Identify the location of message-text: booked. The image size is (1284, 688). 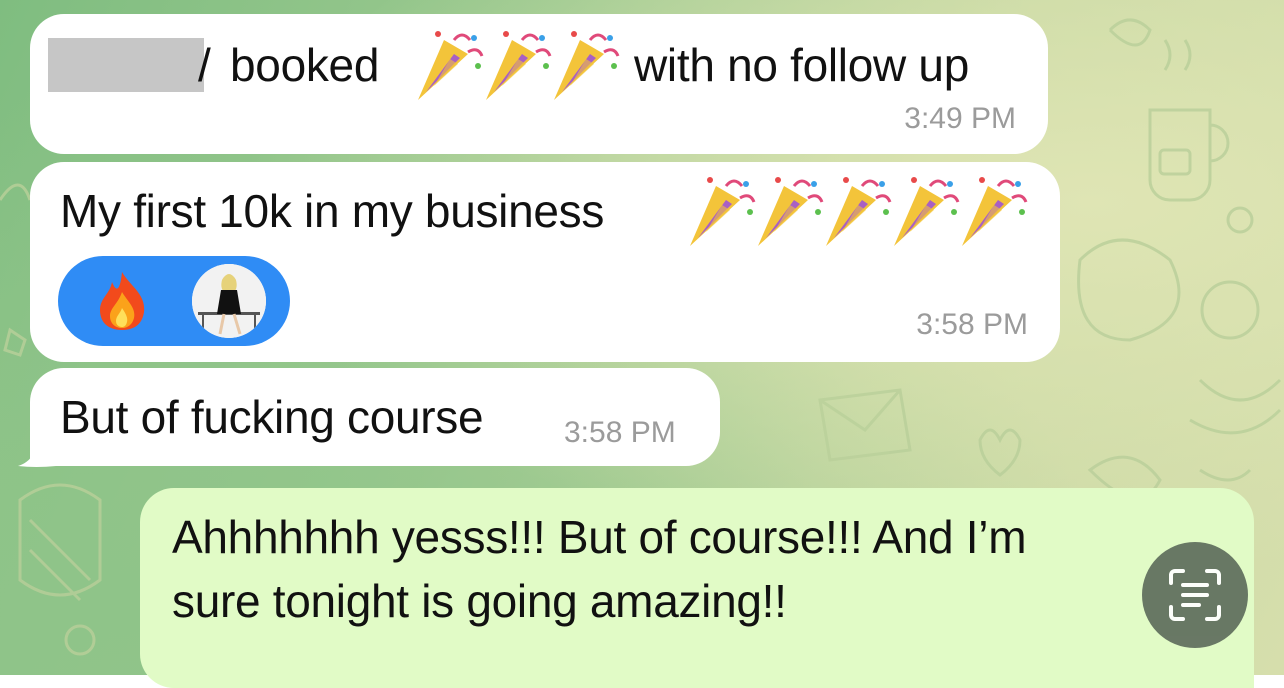
(305, 65).